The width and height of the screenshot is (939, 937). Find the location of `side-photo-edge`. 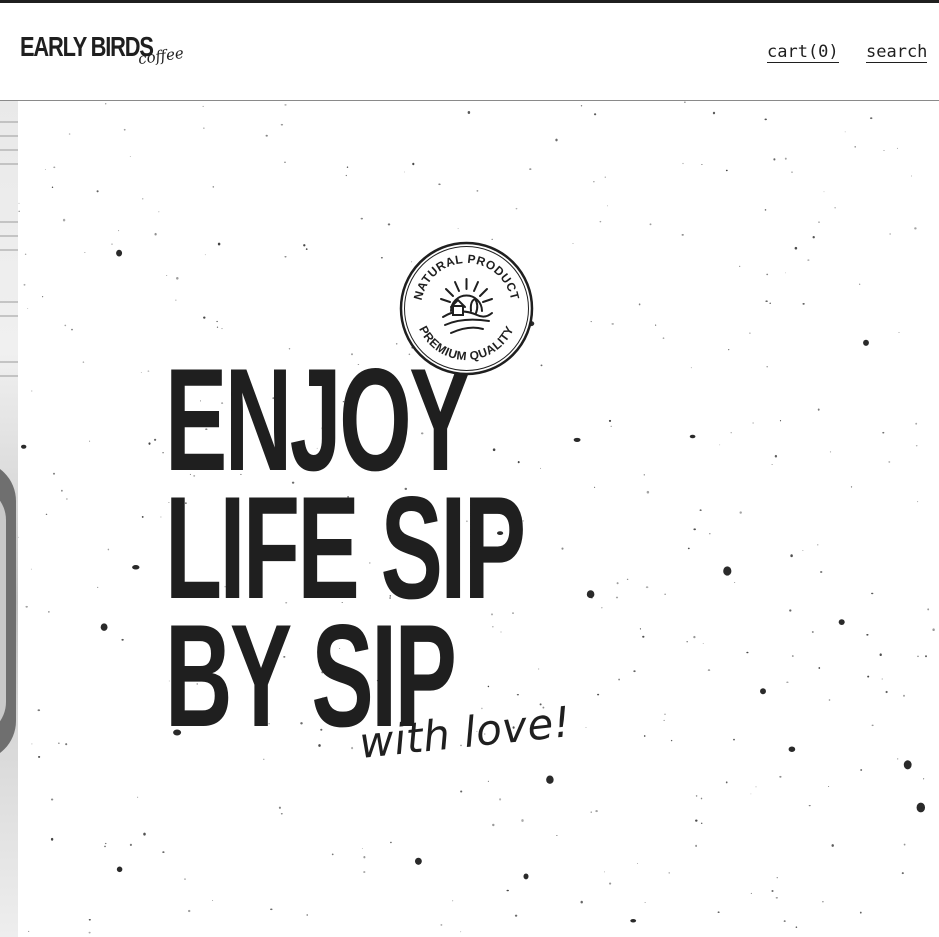

side-photo-edge is located at coordinates (9, 519).